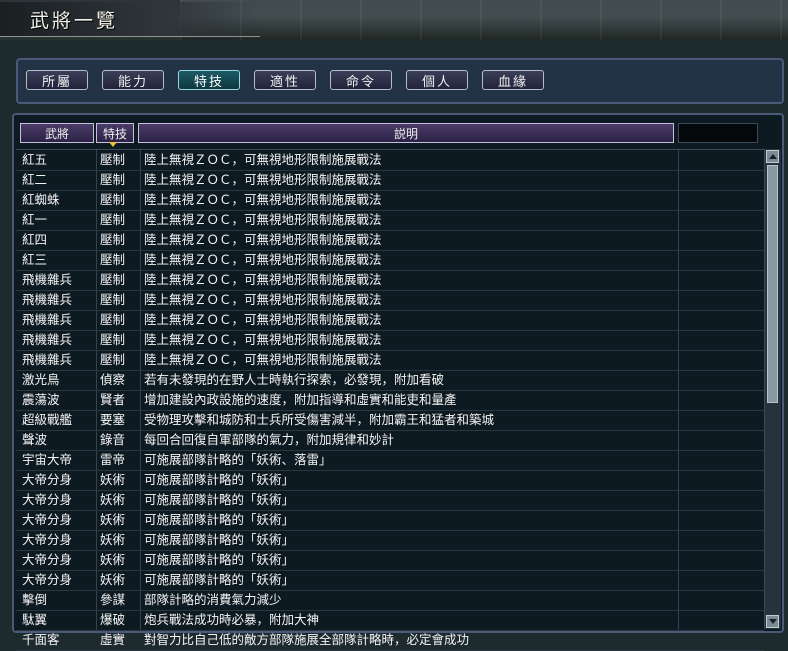 The height and width of the screenshot is (651, 788). I want to click on scroll-up-button, so click(772, 156).